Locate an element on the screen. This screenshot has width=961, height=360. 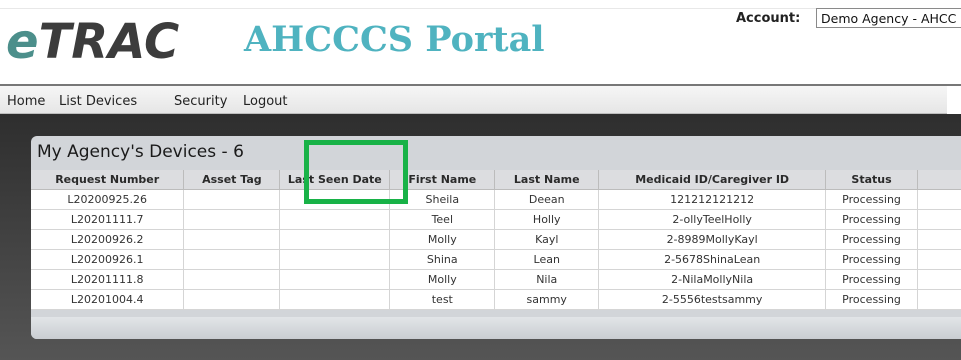
nav-item-home: Home is located at coordinates (26, 101).